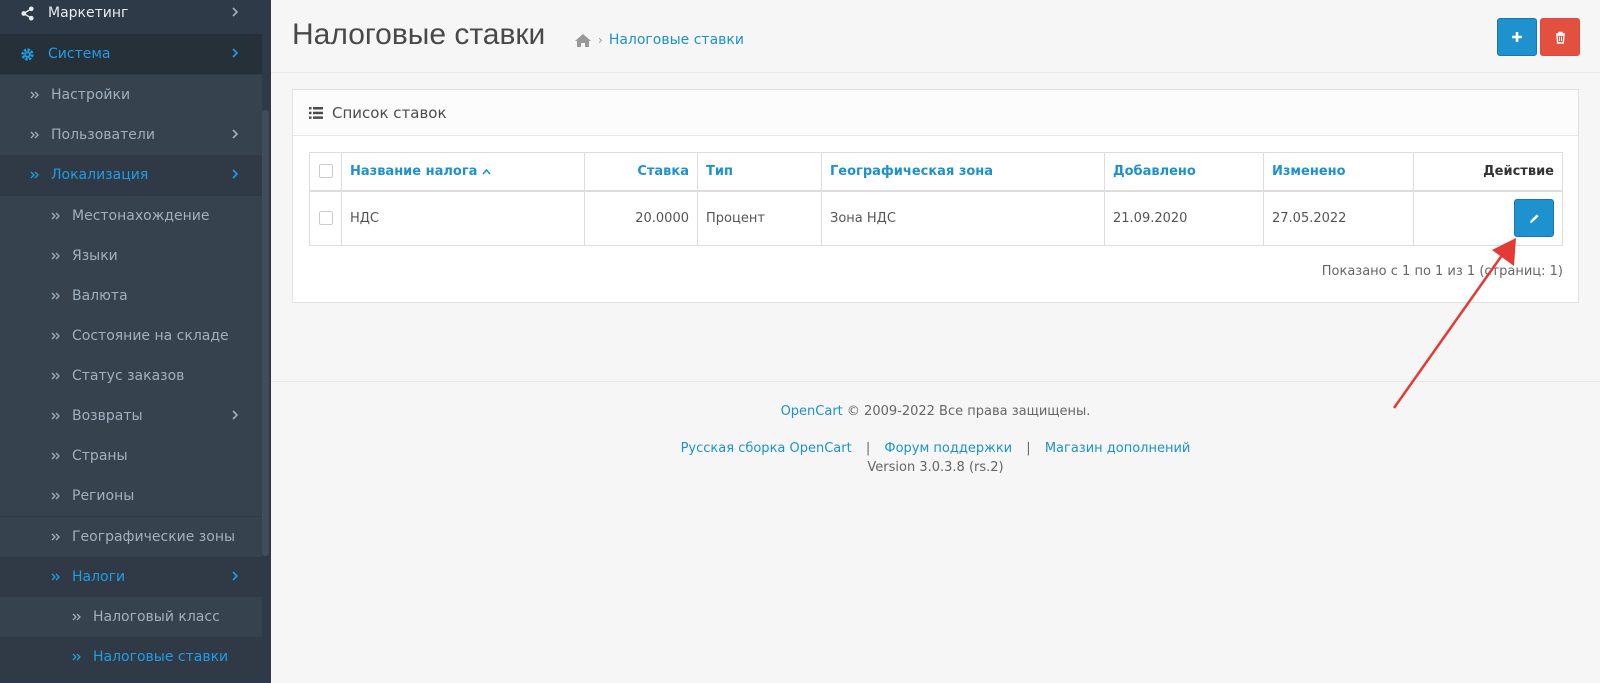  Describe the element at coordinates (156, 617) in the screenshot. I see `sidebar-item-label: Налоговый класс` at that location.